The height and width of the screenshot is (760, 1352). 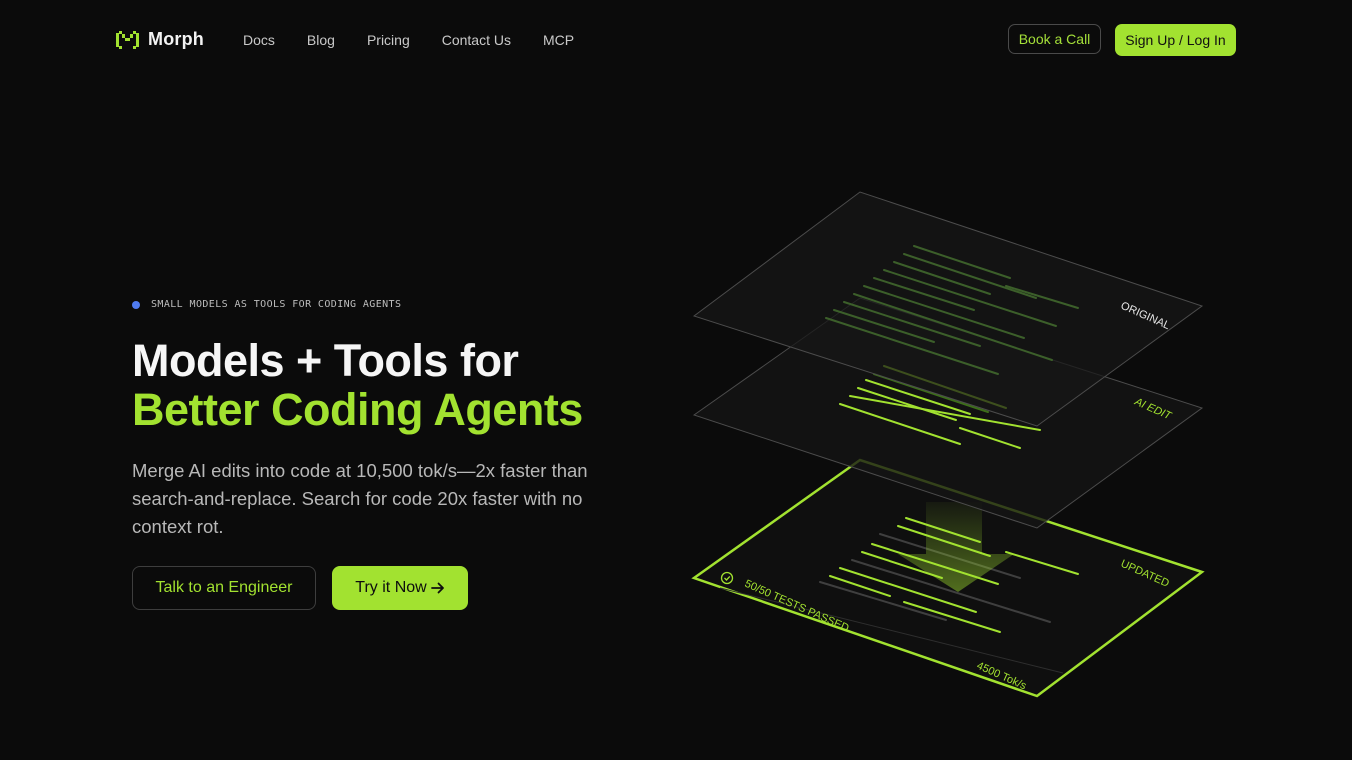 What do you see at coordinates (259, 40) in the screenshot?
I see `nav-link-docs: Docs` at bounding box center [259, 40].